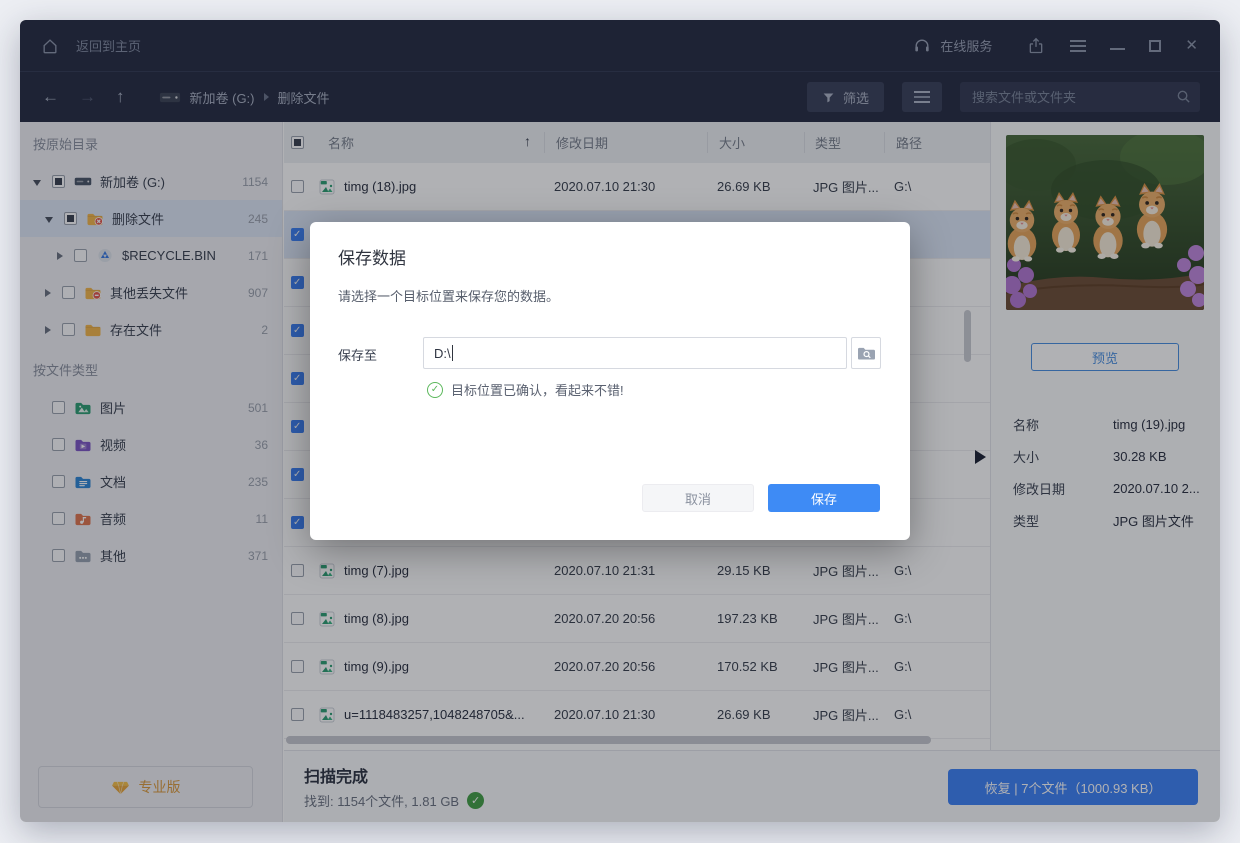 This screenshot has height=843, width=1240. What do you see at coordinates (698, 498) in the screenshot?
I see `cancel-button: 取消` at bounding box center [698, 498].